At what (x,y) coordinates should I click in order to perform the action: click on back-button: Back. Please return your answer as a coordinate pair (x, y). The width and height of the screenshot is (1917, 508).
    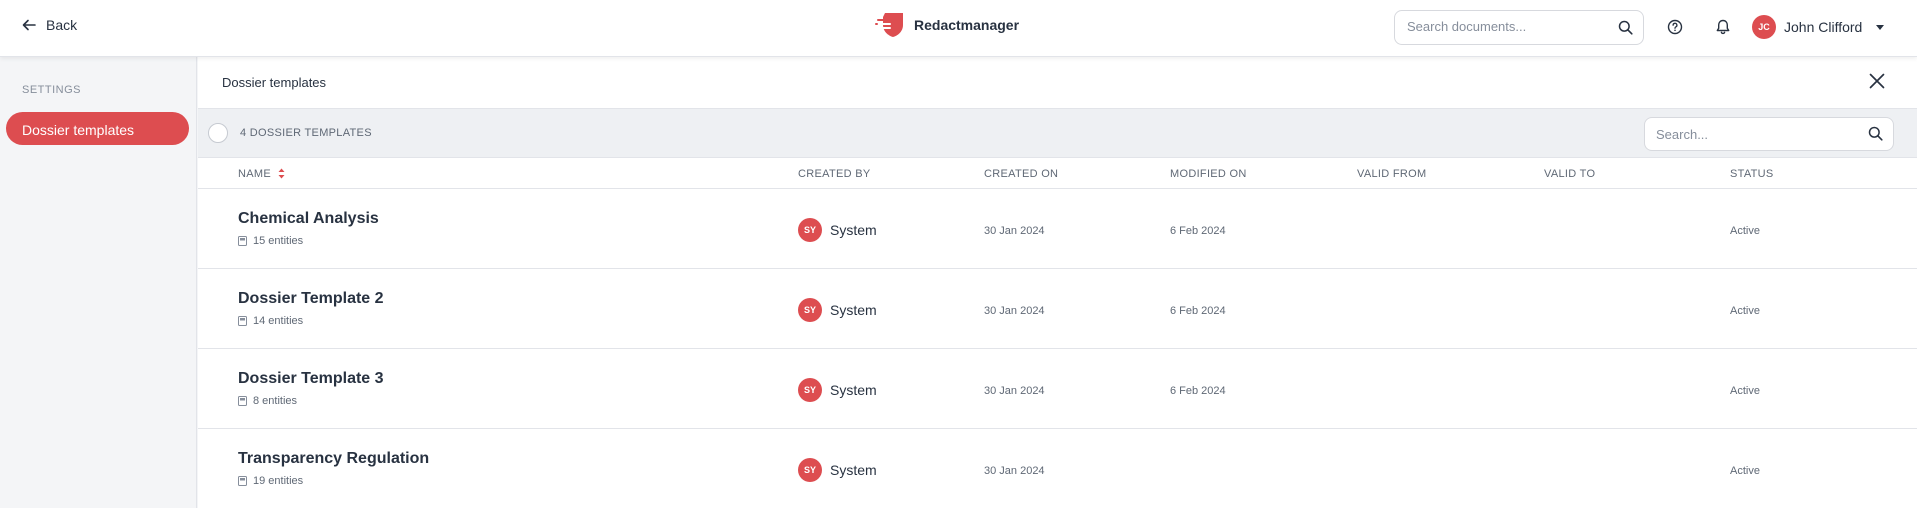
    Looking at the image, I should click on (49, 25).